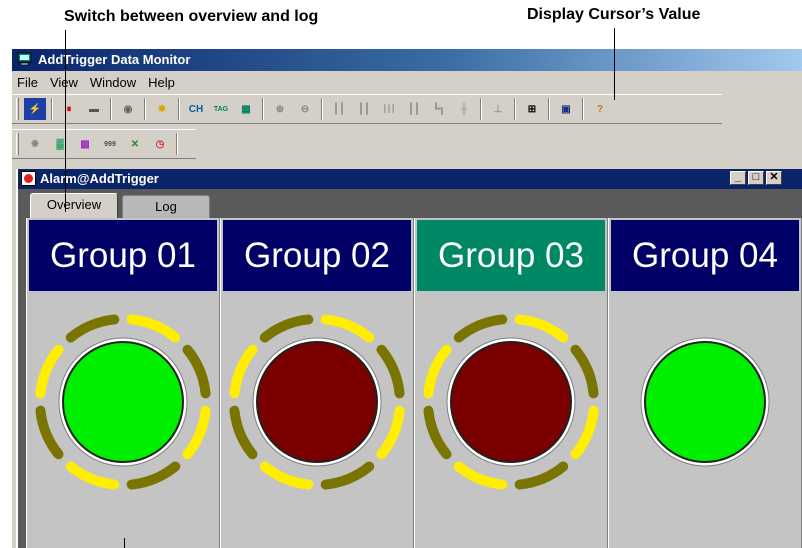  I want to click on menu-file: File, so click(28, 83).